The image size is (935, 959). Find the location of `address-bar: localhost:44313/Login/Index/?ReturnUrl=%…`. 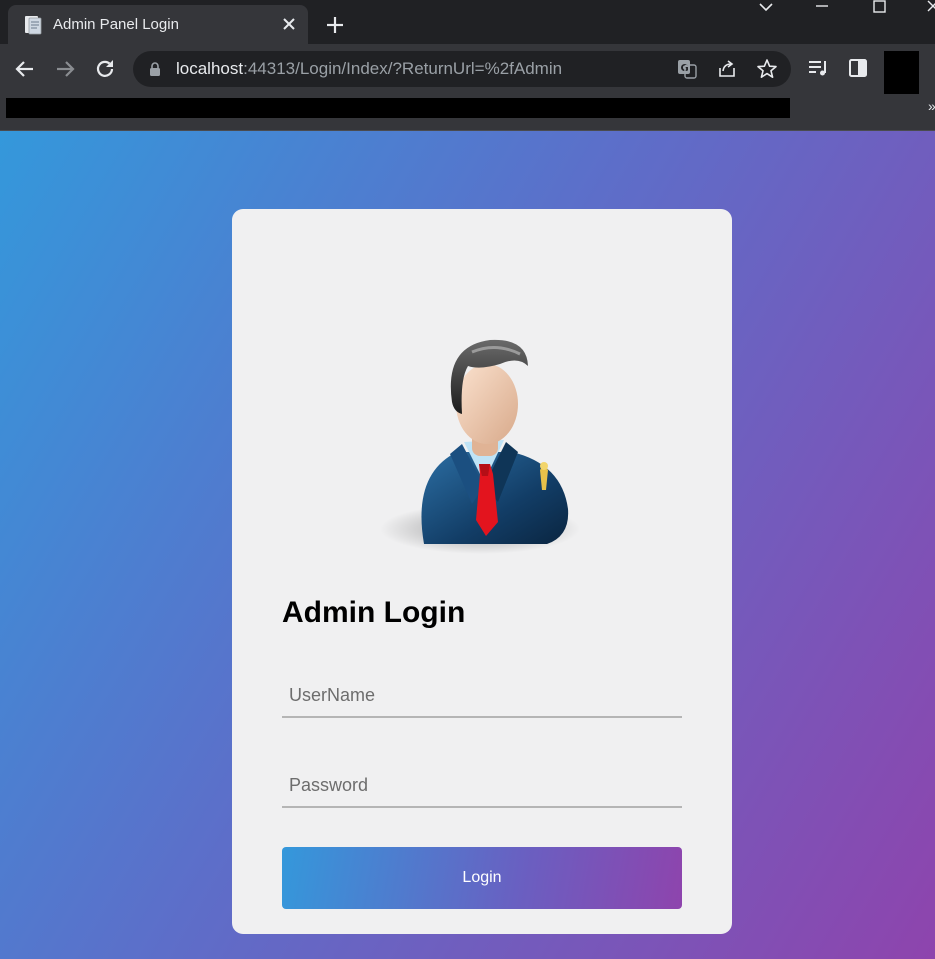

address-bar: localhost:44313/Login/Index/?ReturnUrl=%… is located at coordinates (462, 69).